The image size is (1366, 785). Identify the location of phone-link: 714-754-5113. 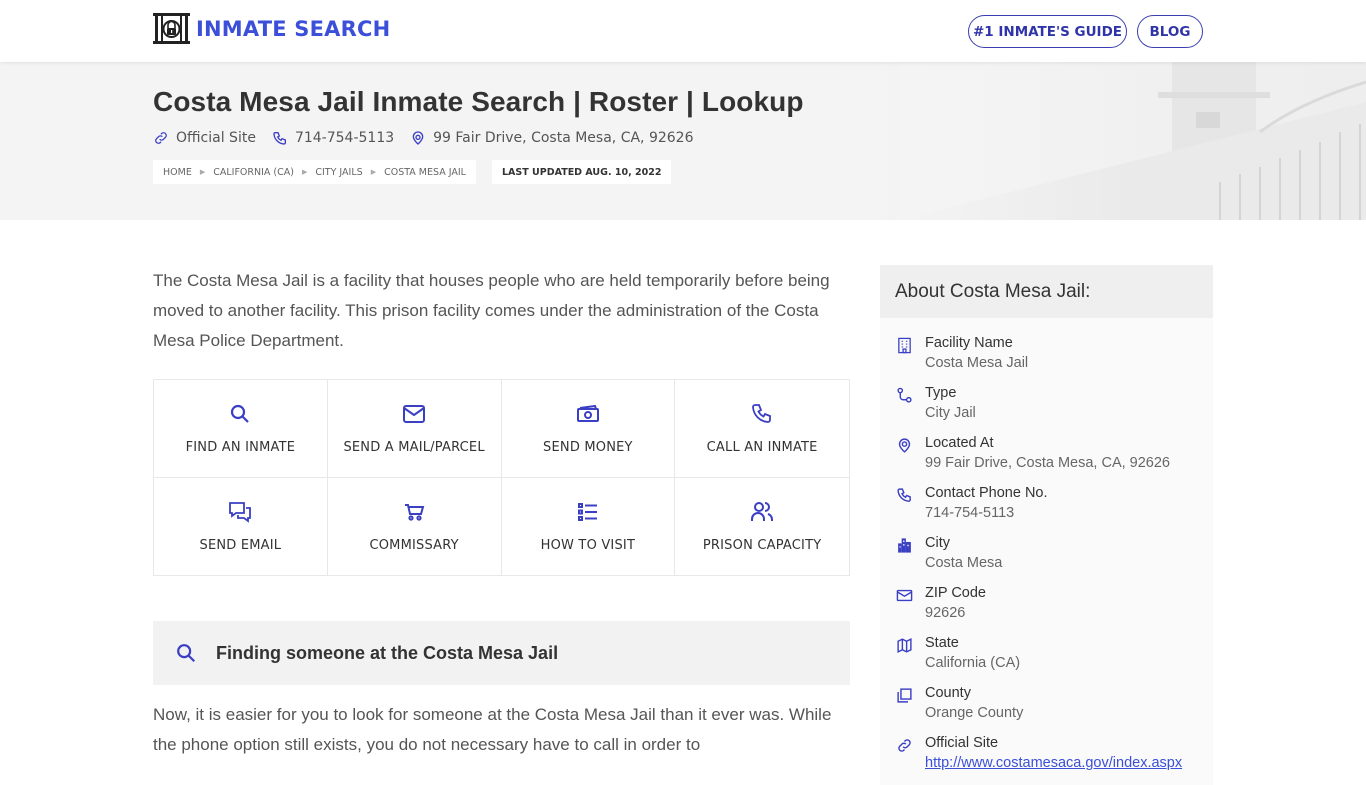
(333, 138).